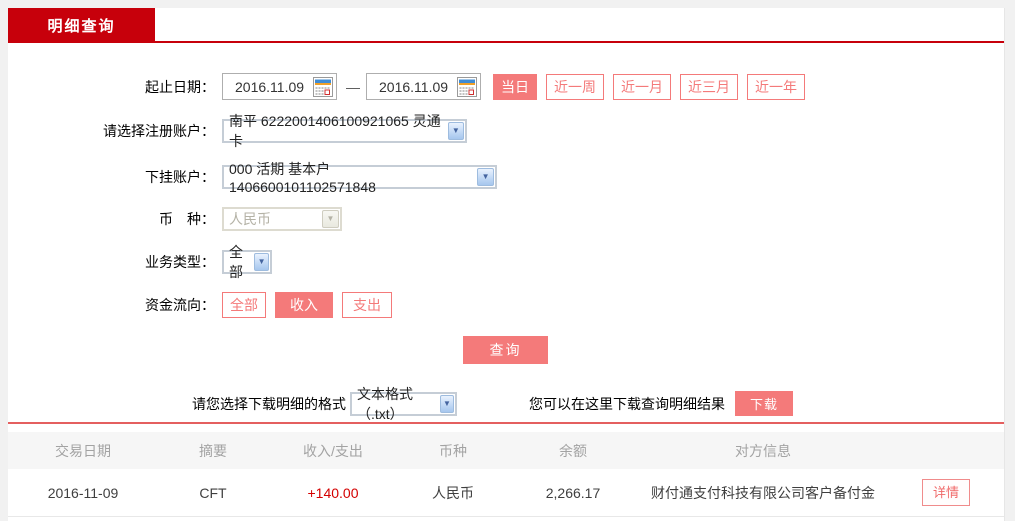 This screenshot has height=521, width=1015. Describe the element at coordinates (333, 450) in the screenshot. I see `header-income-expense: 收入/支出` at that location.